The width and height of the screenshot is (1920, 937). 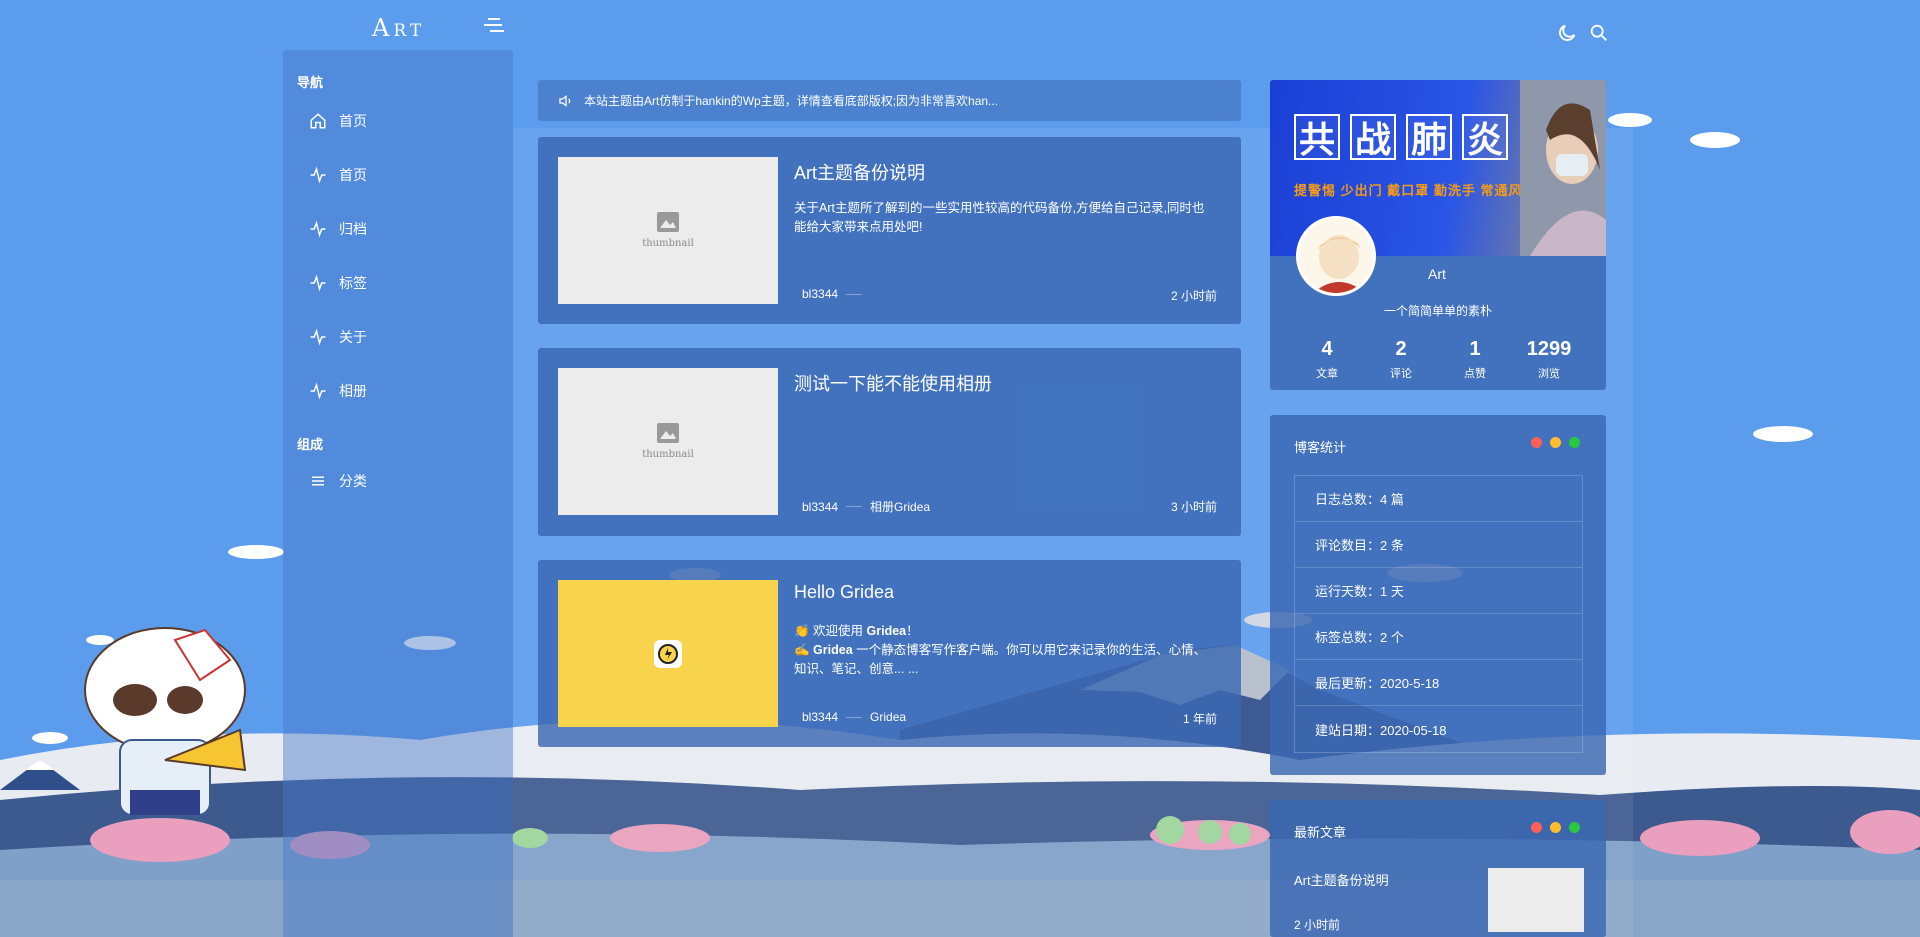 I want to click on recent-post-time: 2 小时前, so click(x=1317, y=925).